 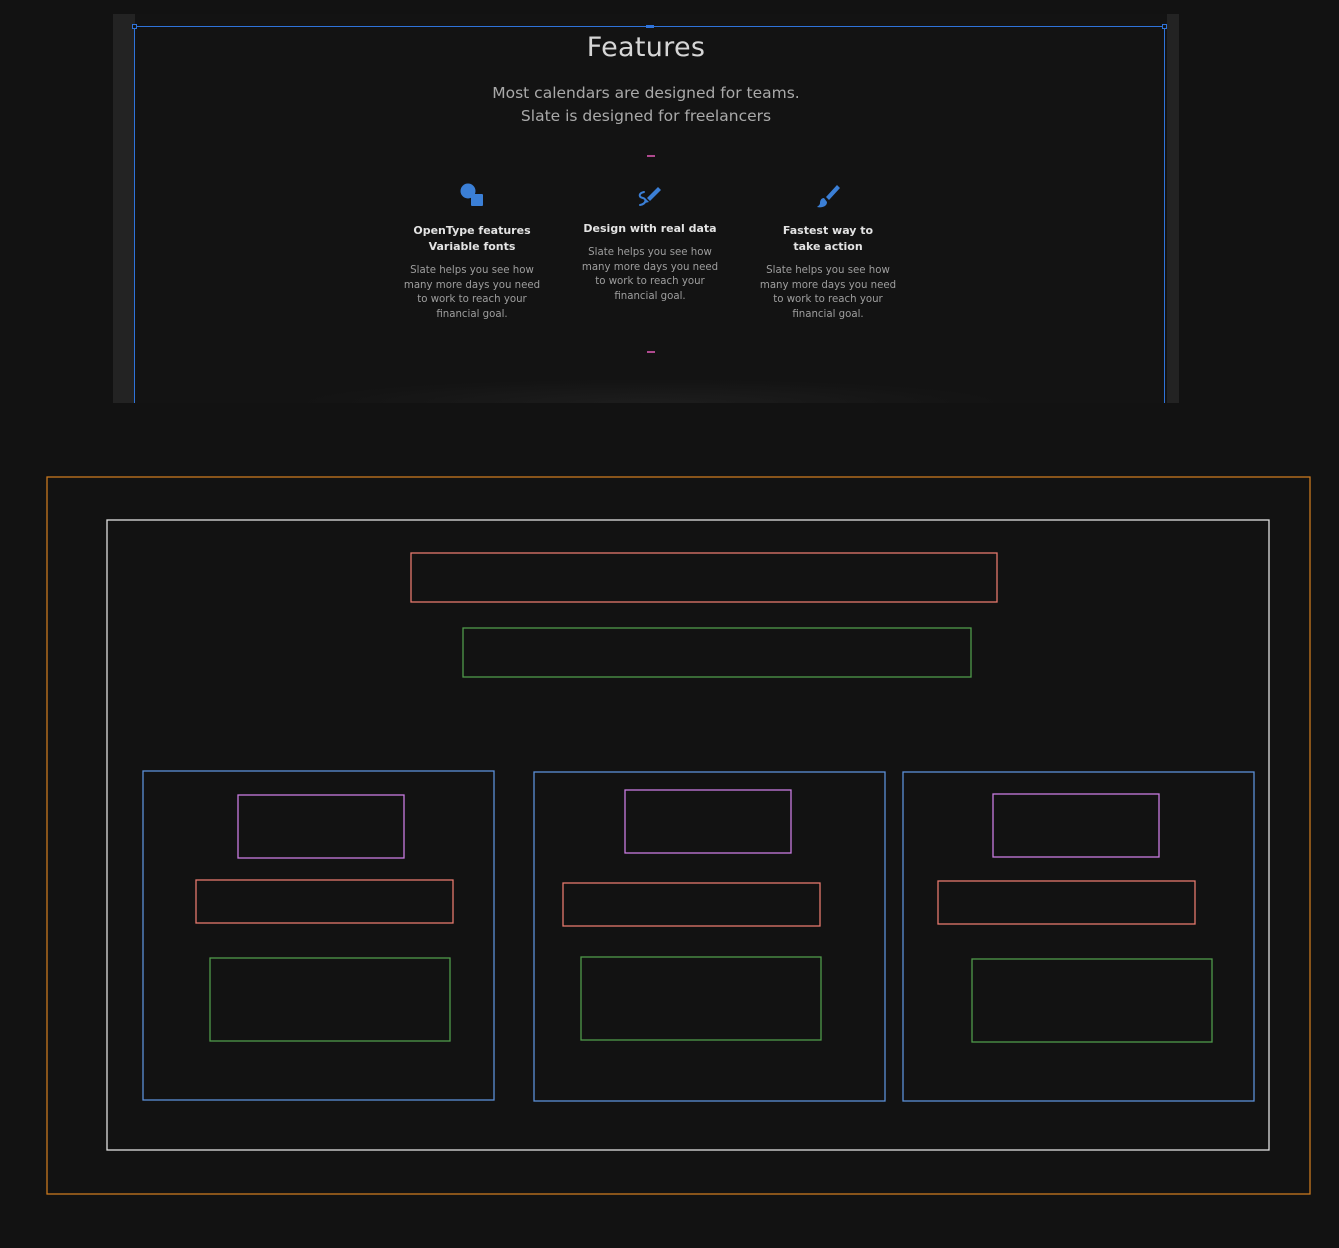 I want to click on resize-handle-top-middle, so click(x=649, y=26).